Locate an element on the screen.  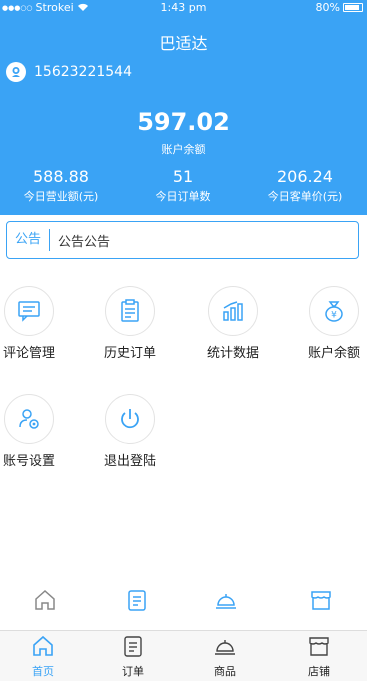
stat-label: 今日客单价(元) is located at coordinates (305, 196).